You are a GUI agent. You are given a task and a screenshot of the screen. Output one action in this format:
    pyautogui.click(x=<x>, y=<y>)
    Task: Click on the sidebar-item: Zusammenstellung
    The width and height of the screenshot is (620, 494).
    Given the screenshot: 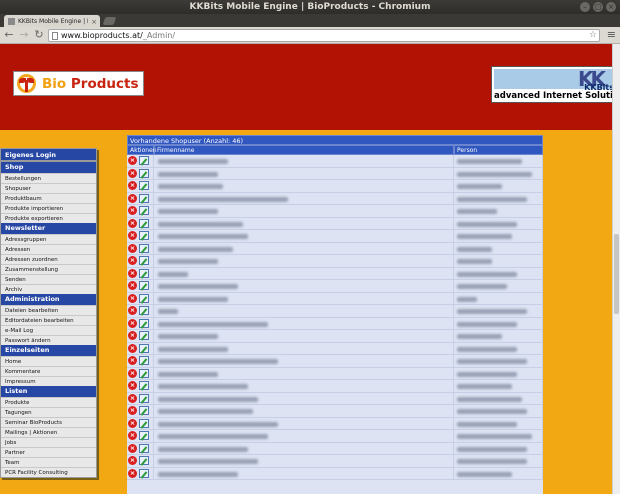 What is the action you would take?
    pyautogui.click(x=48, y=269)
    